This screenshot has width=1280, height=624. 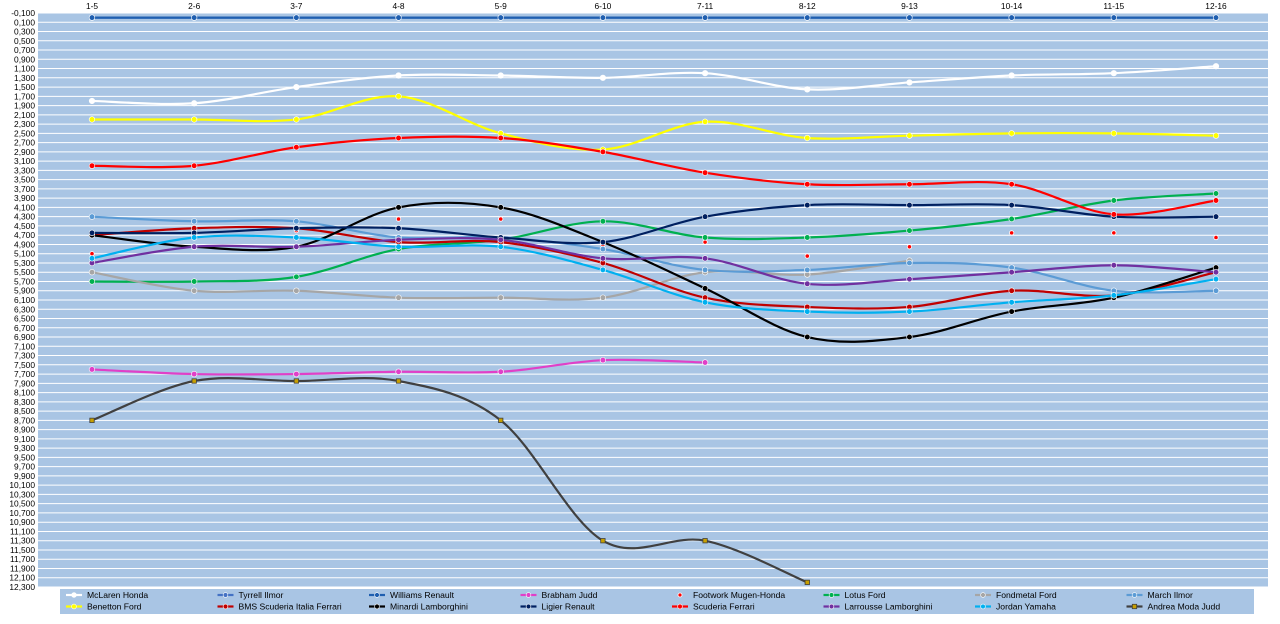 I want to click on legend-label: Larrousse Lamborghini, so click(x=889, y=607).